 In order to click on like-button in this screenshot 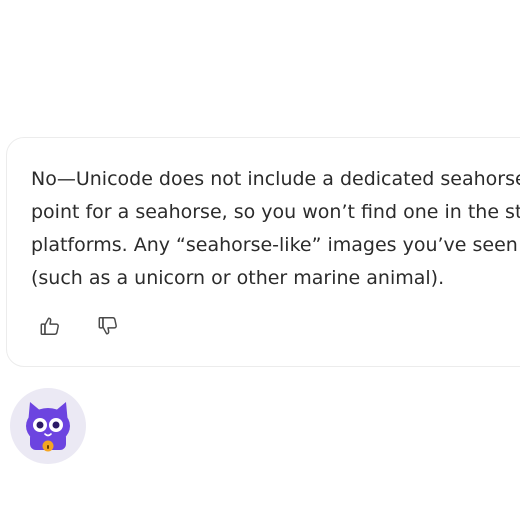, I will do `click(50, 326)`.